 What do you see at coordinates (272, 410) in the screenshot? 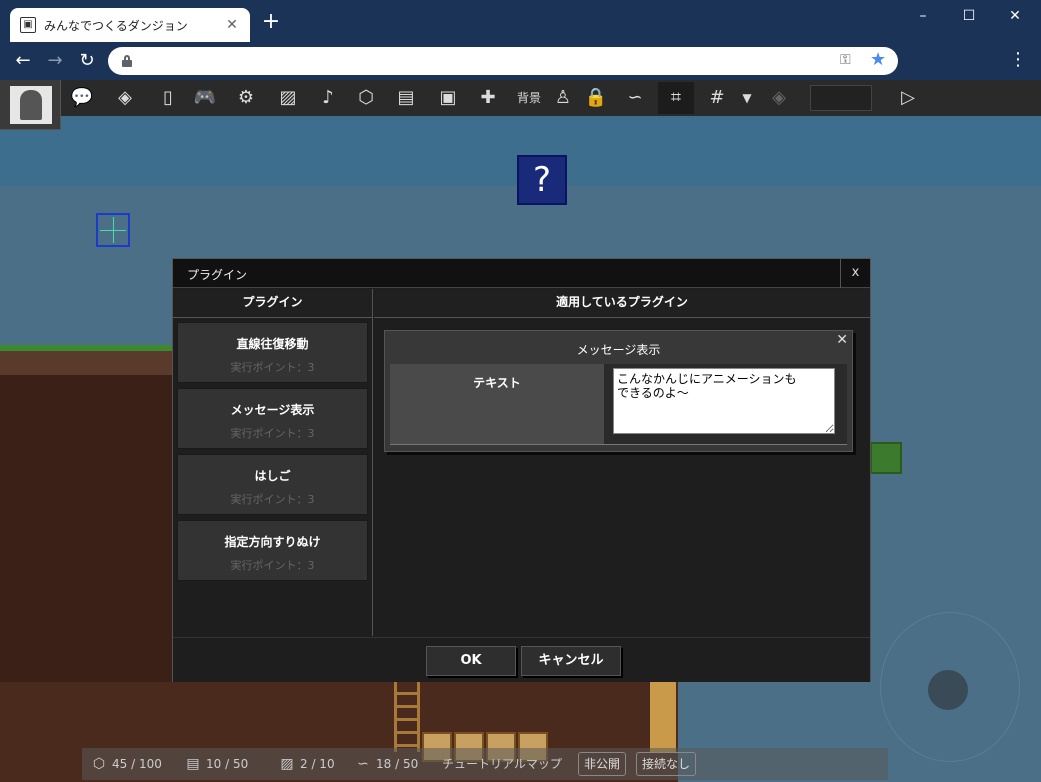
I see `plugin-name: メッセージ表示` at bounding box center [272, 410].